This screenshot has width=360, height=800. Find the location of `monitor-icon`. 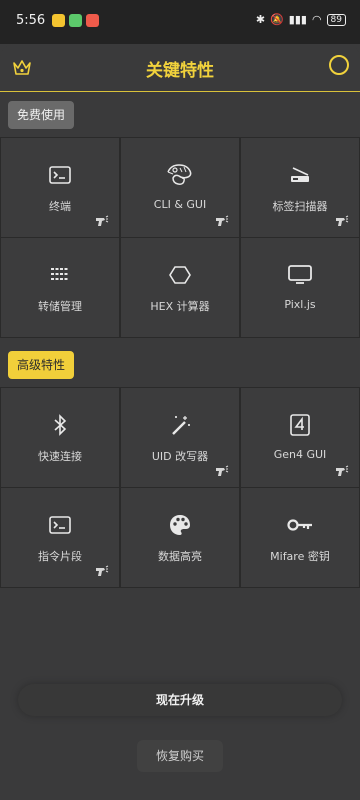

monitor-icon is located at coordinates (300, 274).